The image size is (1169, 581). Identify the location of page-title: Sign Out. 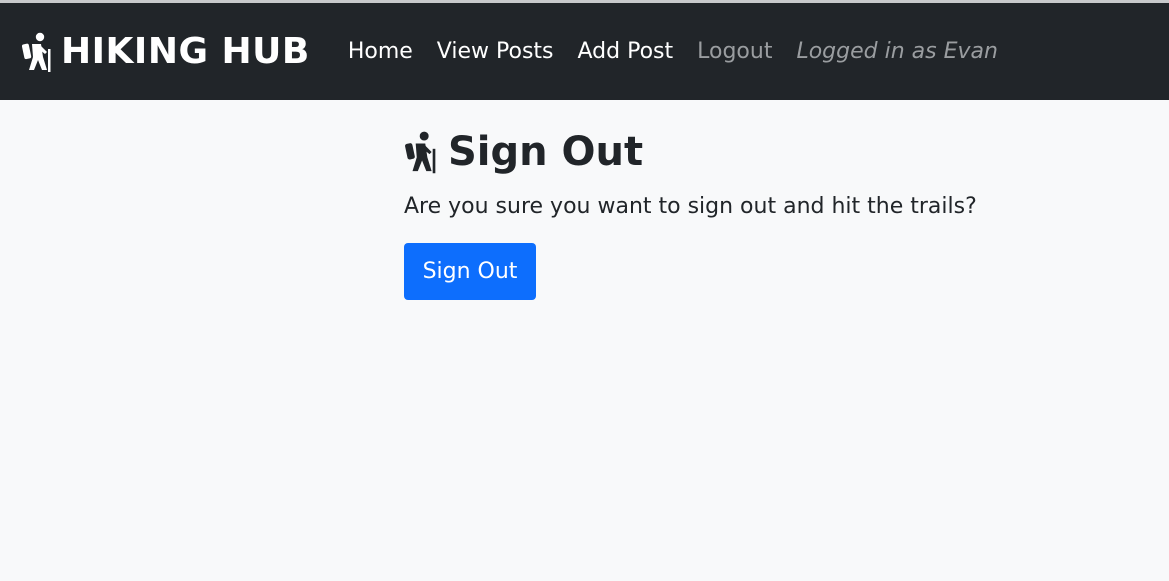
(546, 152).